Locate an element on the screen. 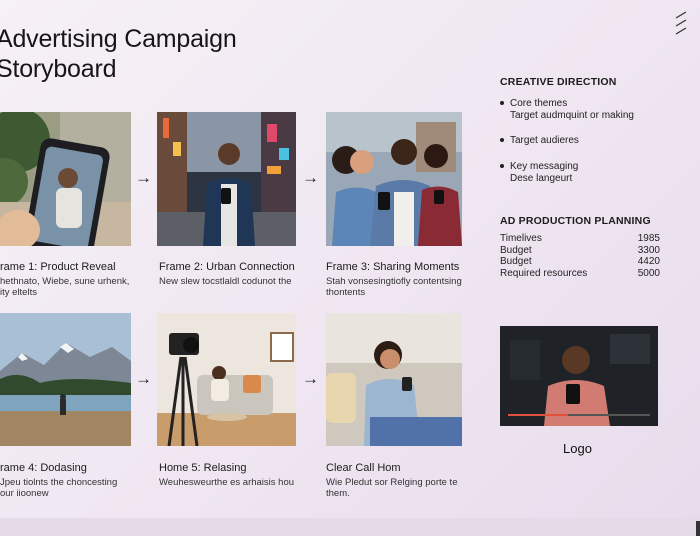 The height and width of the screenshot is (536, 700). frame-5-title: Home 5: Relasing is located at coordinates (203, 468).